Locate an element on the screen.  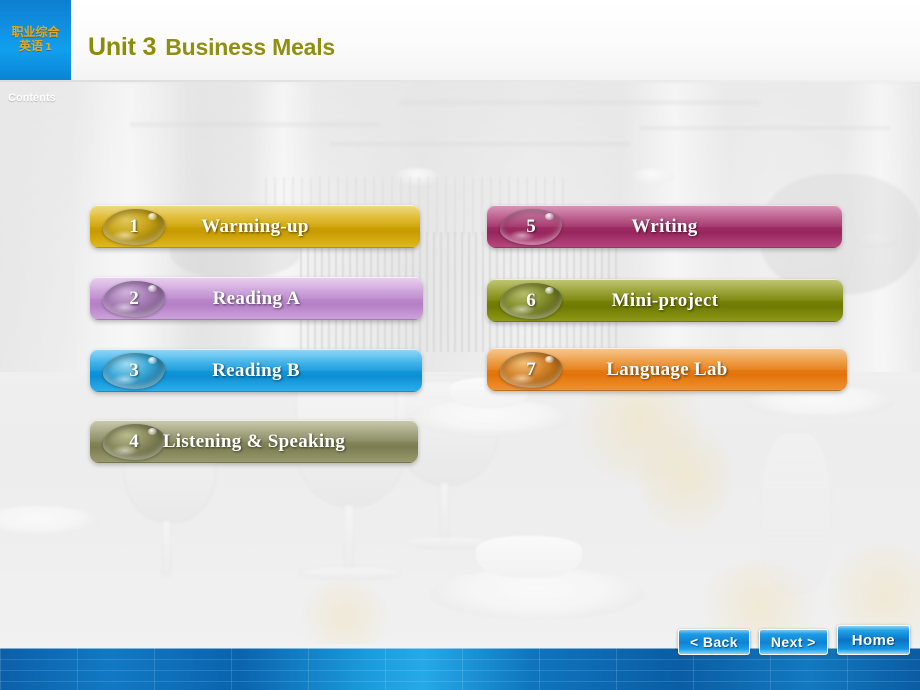
logo-line-2-text: 英语 is located at coordinates (31, 46).